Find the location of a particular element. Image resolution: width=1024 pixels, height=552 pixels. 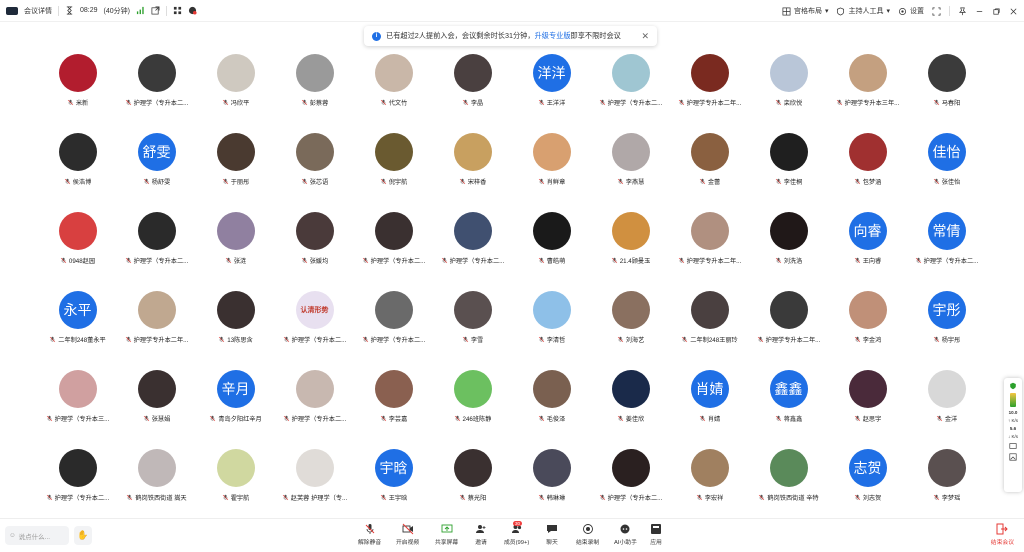

screenshot-icon is located at coordinates (1013, 446).